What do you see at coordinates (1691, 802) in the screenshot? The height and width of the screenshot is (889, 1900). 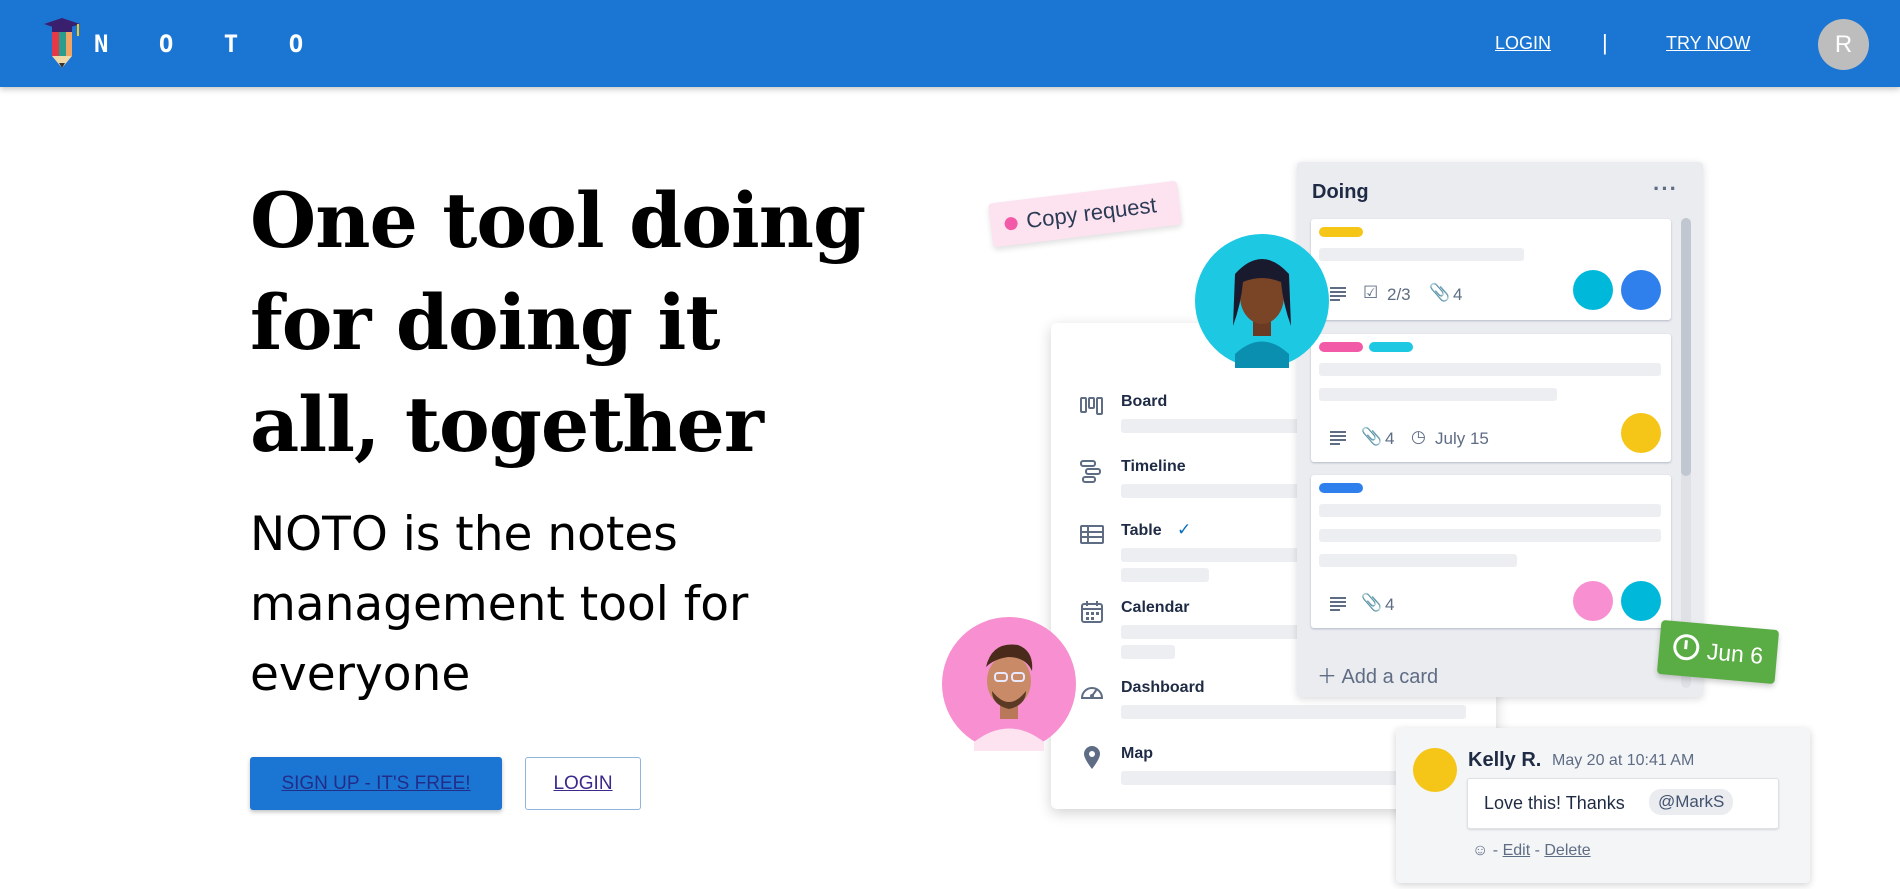 I see `mention-chip: @MarkS` at bounding box center [1691, 802].